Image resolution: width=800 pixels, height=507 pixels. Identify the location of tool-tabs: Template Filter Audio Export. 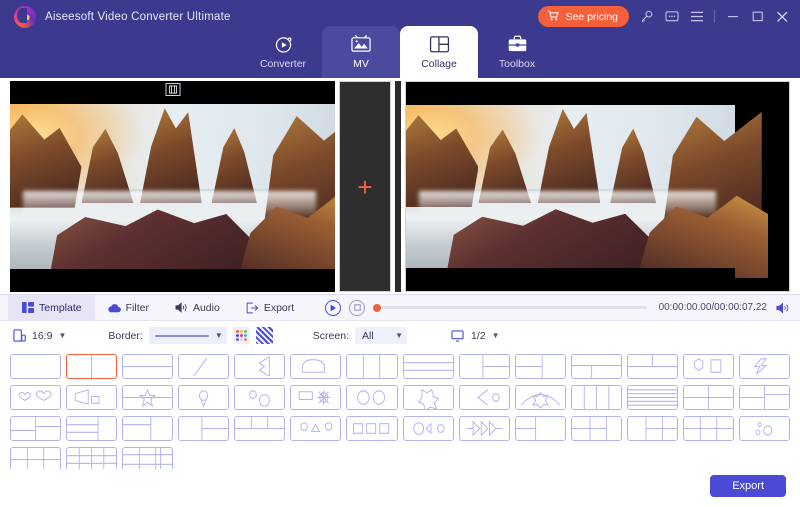
(157, 307).